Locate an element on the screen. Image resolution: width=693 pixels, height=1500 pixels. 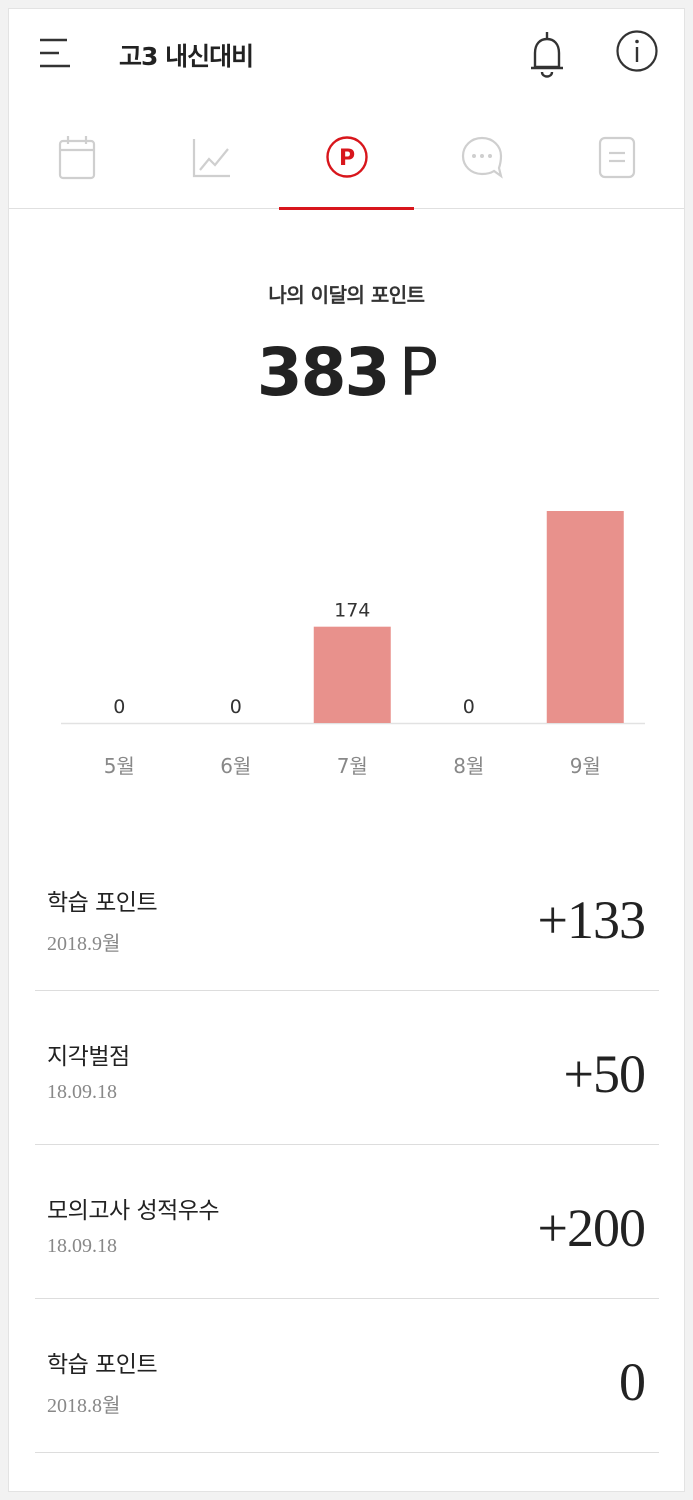
monthly-points-label: 나의 이달의 포인트 is located at coordinates (346, 295).